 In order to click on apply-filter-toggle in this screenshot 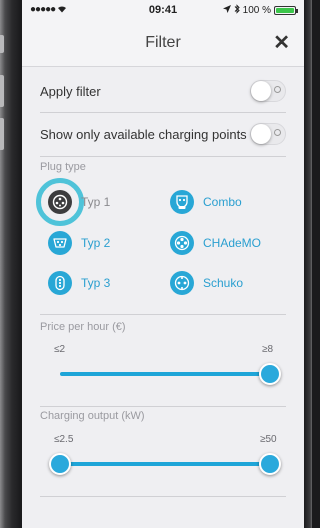, I will do `click(268, 91)`.